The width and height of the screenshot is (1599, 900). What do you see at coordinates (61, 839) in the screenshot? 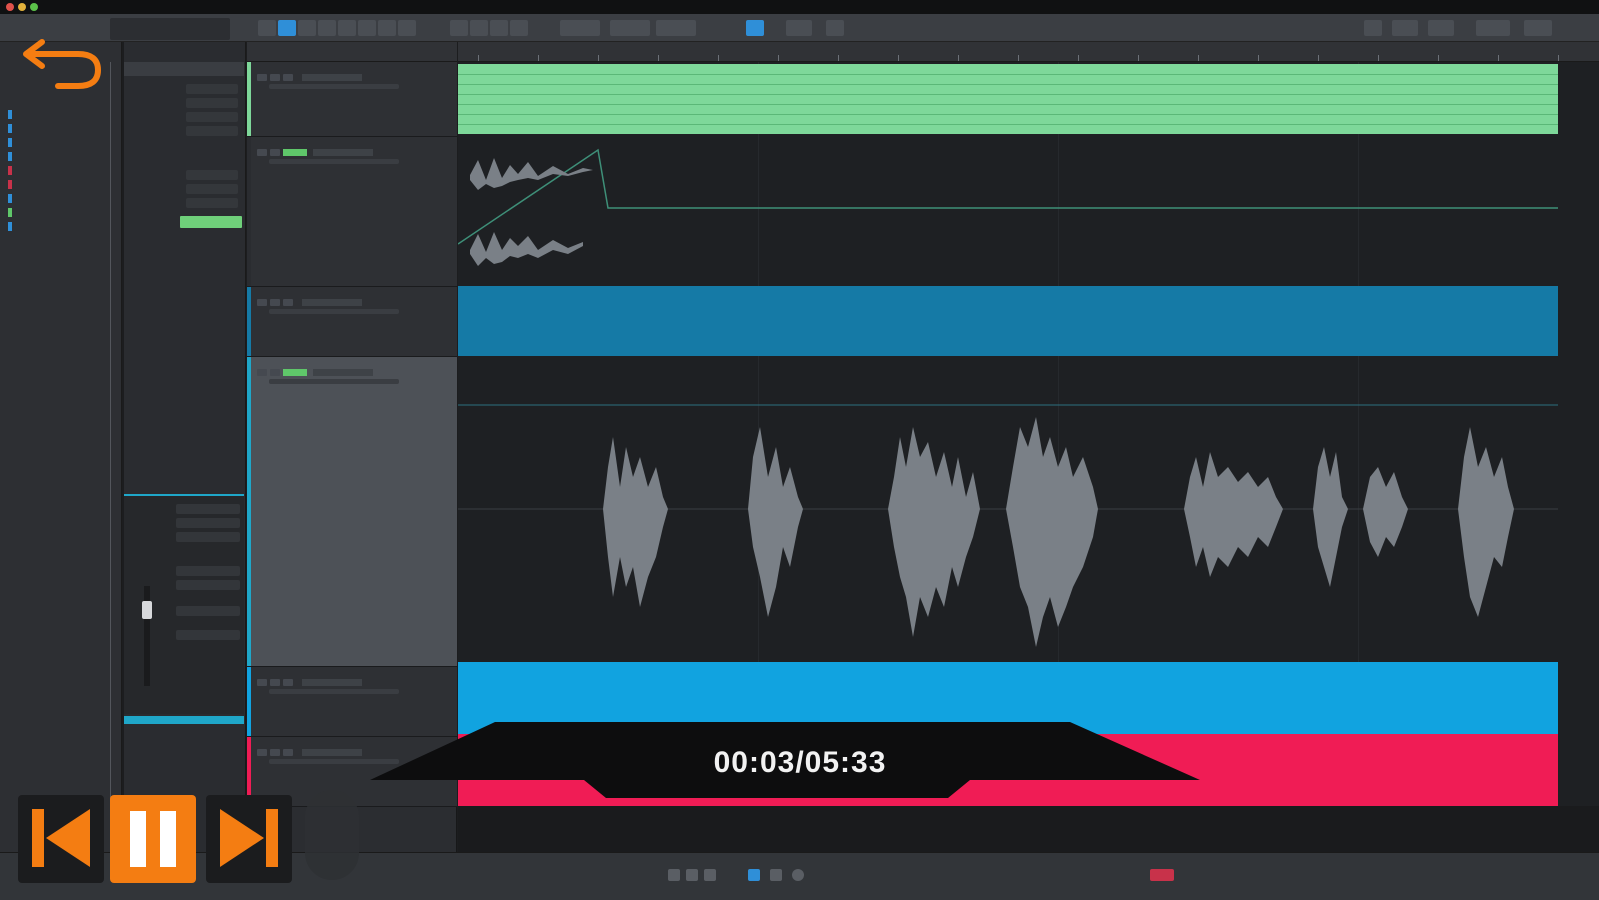
I see `previous-button` at bounding box center [61, 839].